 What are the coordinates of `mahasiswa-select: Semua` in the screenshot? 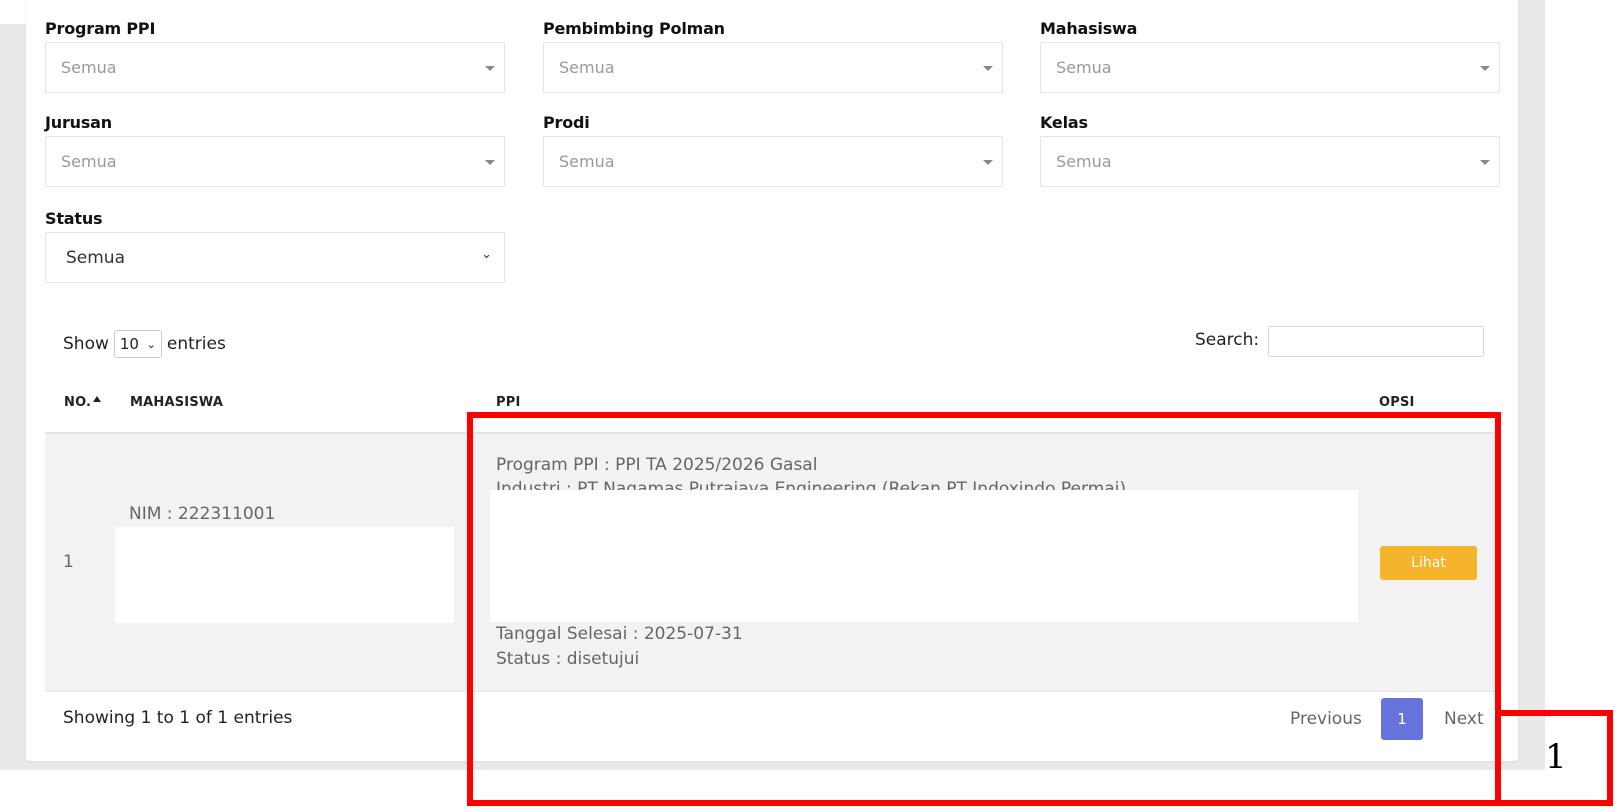 It's located at (1270, 67).